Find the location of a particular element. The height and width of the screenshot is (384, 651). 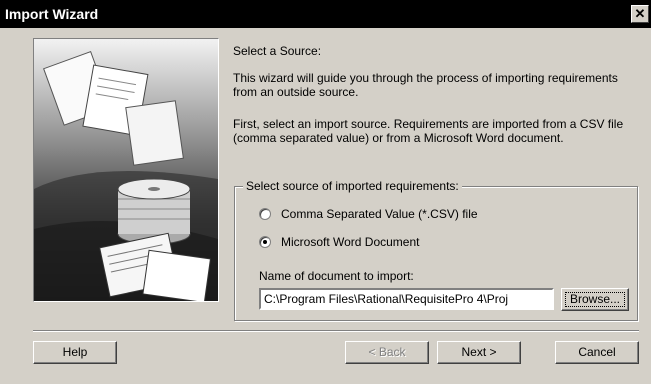

radio-csv-label: Comma Separated Value (*.CSV) file is located at coordinates (379, 214).